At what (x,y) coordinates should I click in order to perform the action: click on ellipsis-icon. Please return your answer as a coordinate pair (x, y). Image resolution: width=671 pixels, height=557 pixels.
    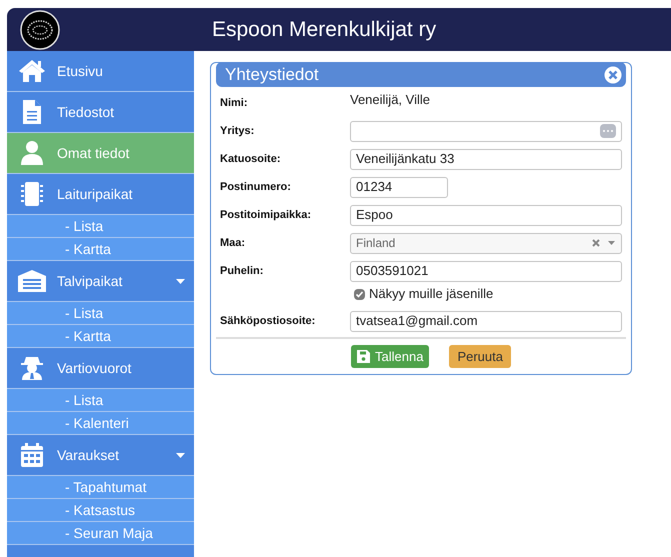
    Looking at the image, I should click on (608, 131).